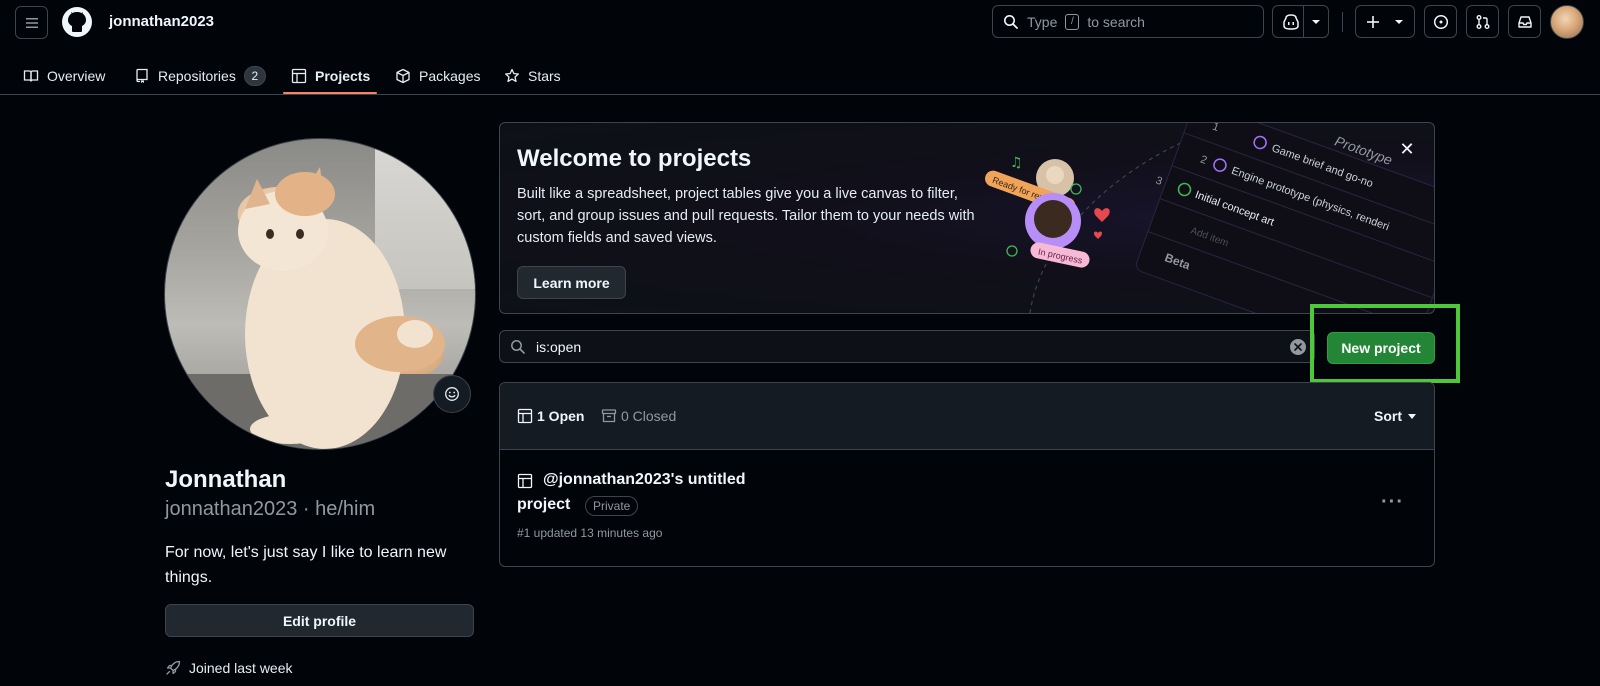 The height and width of the screenshot is (686, 1600). I want to click on tab-packages: Packages, so click(437, 76).